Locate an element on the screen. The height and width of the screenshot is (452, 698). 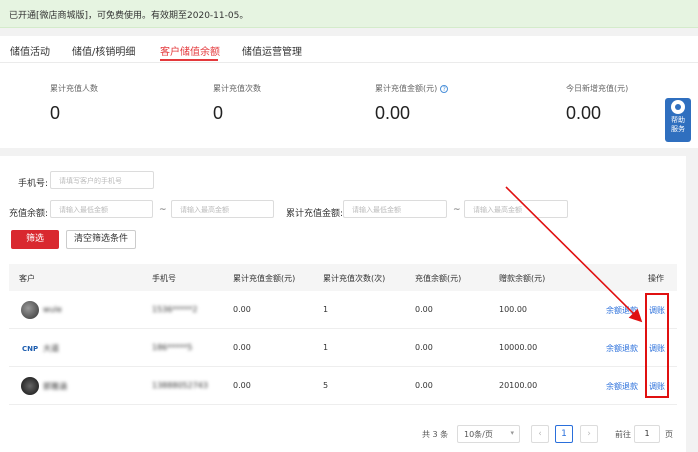
stat-label-today-new: 今日新增充值(元) is located at coordinates (597, 88).